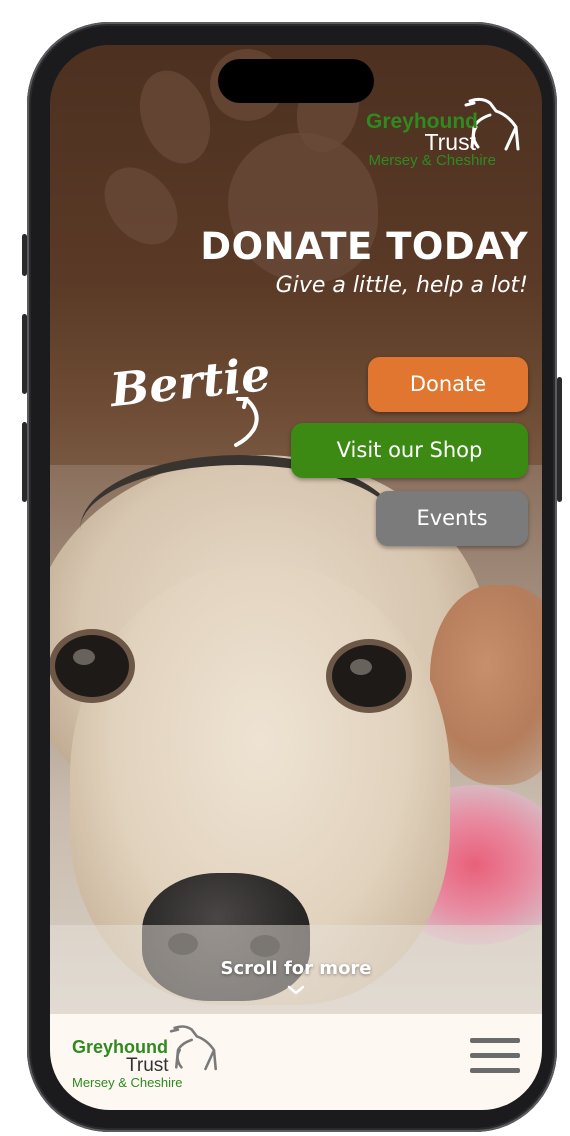  I want to click on footer-bar: Greyhound Trust Mersey & Cheshire, so click(296, 1062).